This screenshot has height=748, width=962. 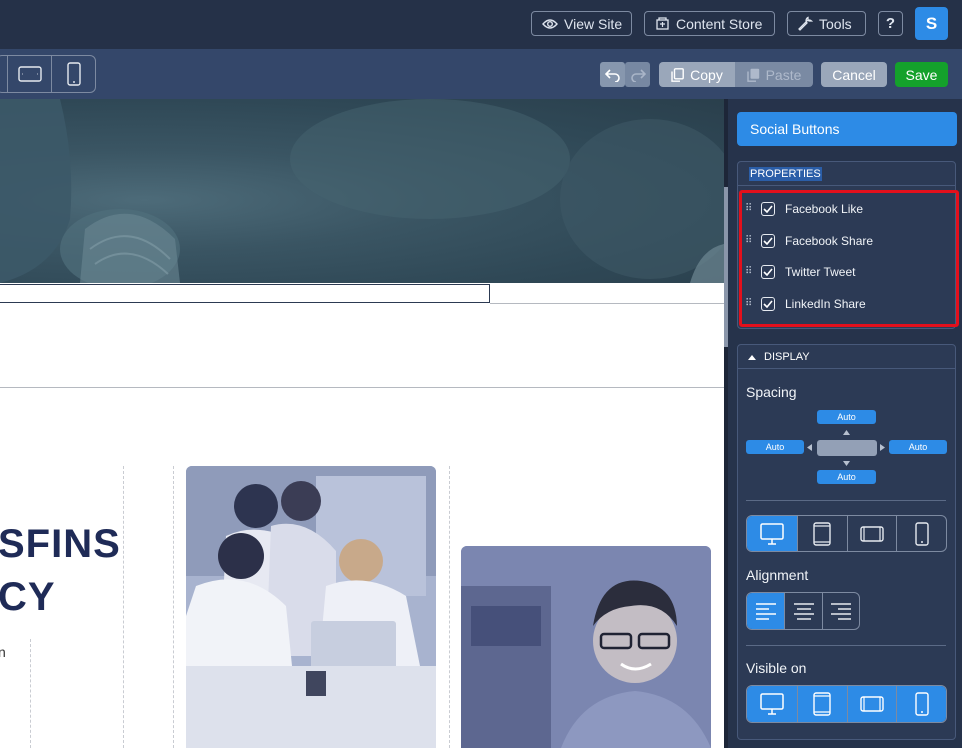 I want to click on device-desktop-button, so click(x=3, y=74).